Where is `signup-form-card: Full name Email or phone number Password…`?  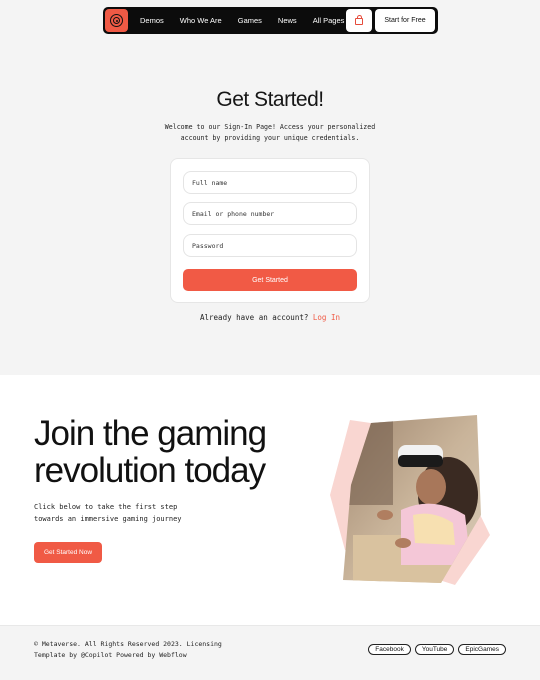
signup-form-card: Full name Email or phone number Password… is located at coordinates (270, 230).